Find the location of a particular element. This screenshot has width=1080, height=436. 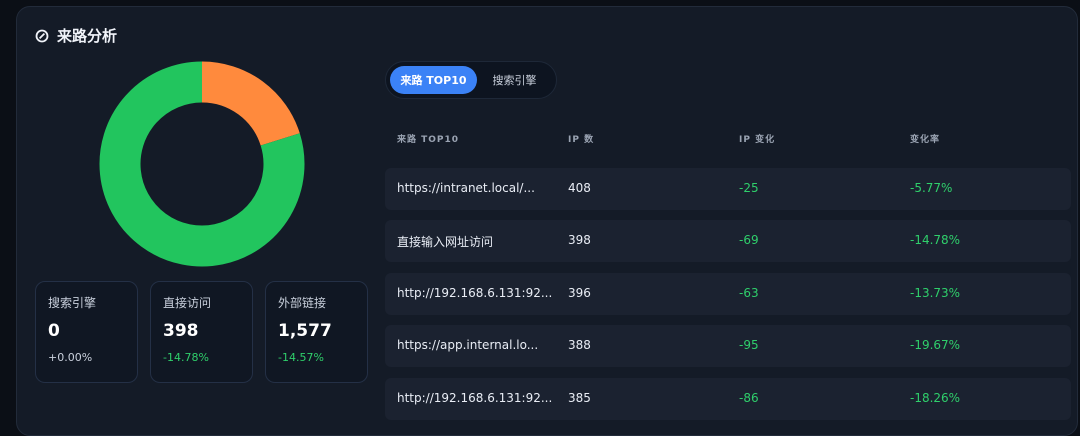

stat-change: -14.57% is located at coordinates (301, 357).